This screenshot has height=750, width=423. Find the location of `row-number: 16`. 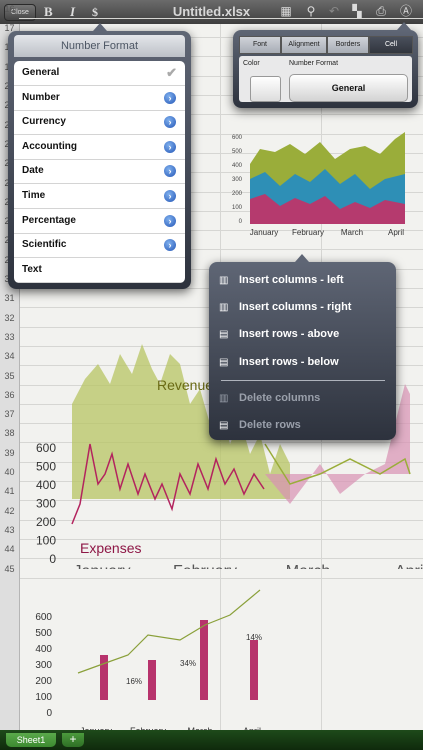

row-number: 16 is located at coordinates (9, 9).